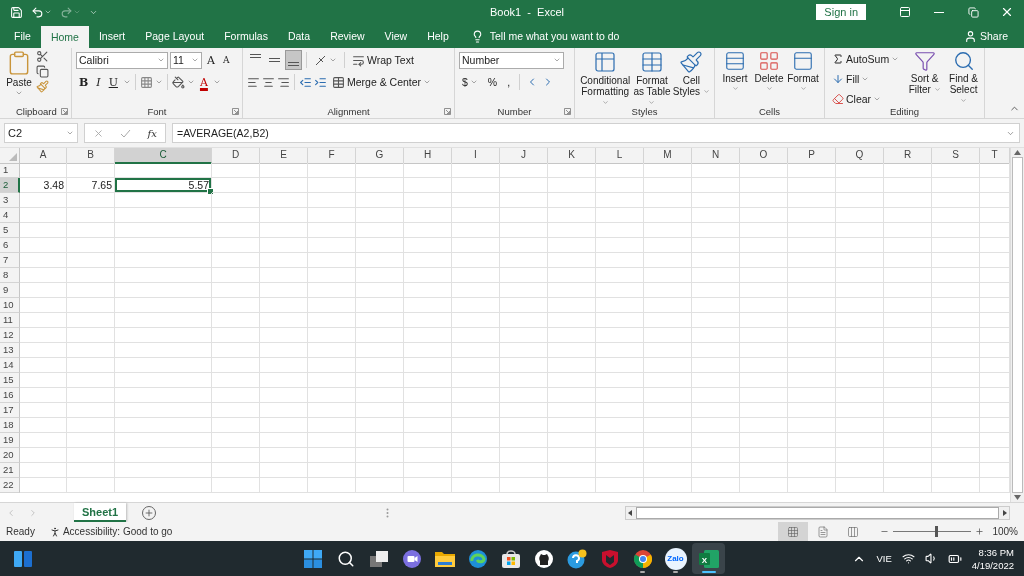 This screenshot has height=576, width=1024. I want to click on ribbon-tab: View, so click(396, 36).